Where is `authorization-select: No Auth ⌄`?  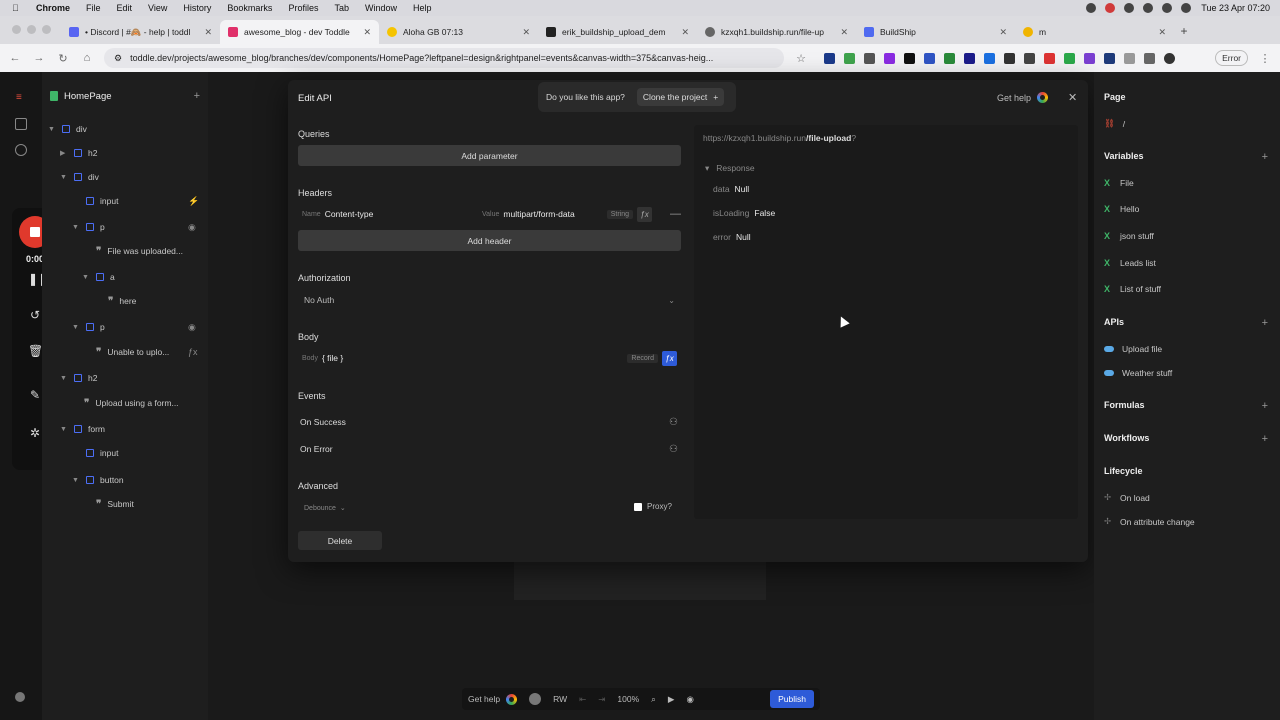
authorization-select: No Auth ⌄ is located at coordinates (489, 300).